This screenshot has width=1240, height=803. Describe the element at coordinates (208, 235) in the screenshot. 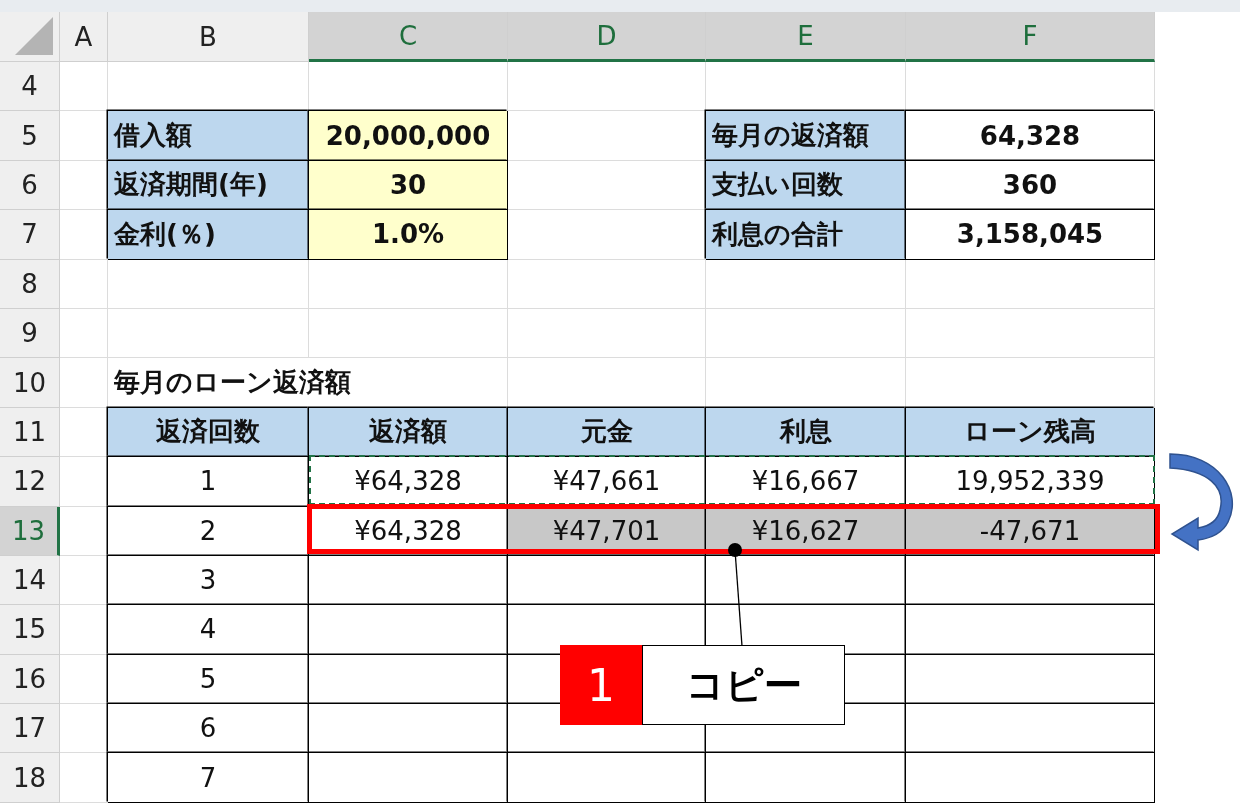

I see `table-cell: 金利(％)` at that location.